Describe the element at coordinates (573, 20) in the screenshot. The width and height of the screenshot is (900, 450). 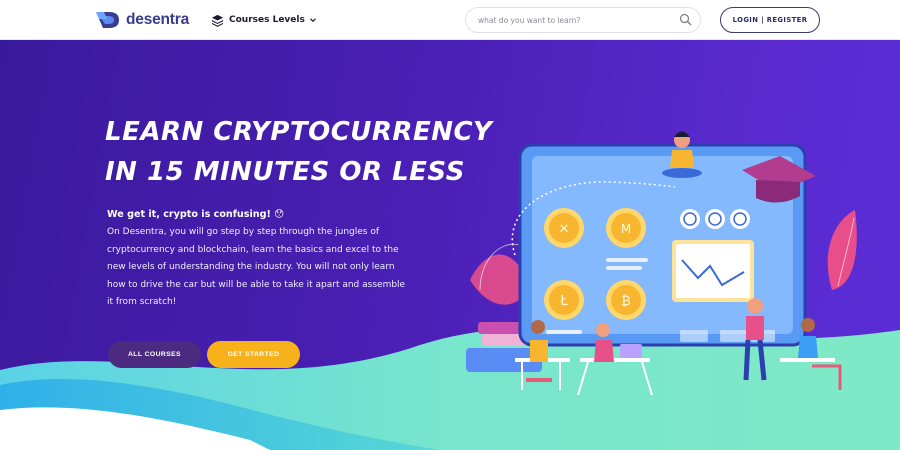
I see `search-input` at that location.